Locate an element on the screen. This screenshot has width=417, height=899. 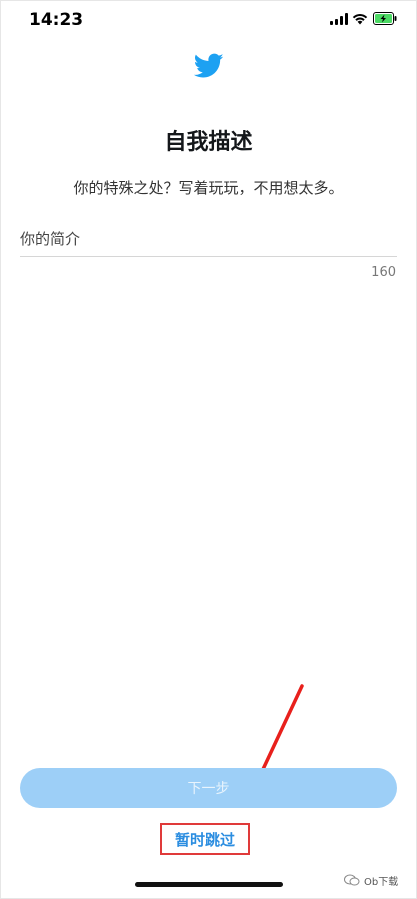
twitter-bird-icon is located at coordinates (209, 65).